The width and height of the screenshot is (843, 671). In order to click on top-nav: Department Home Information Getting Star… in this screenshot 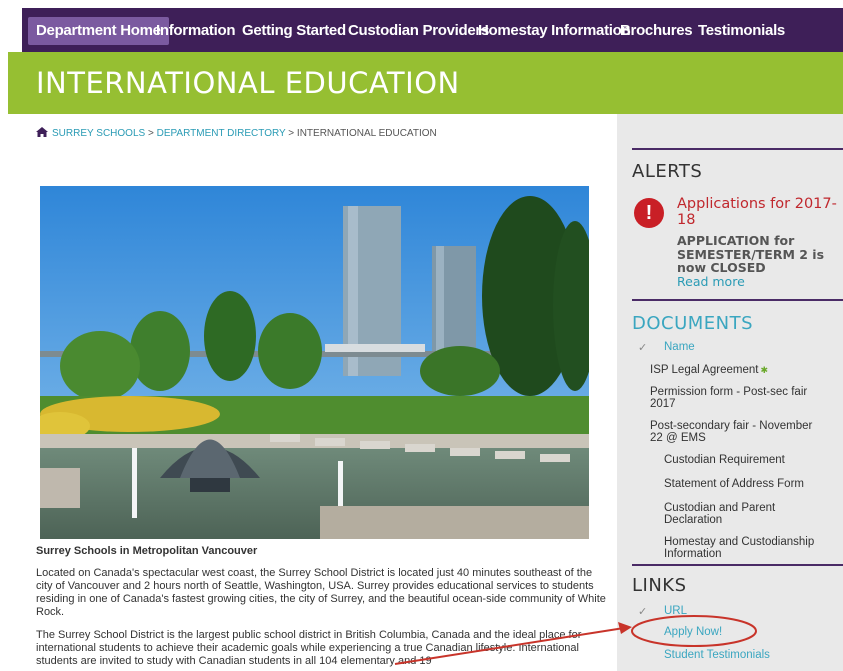, I will do `click(432, 30)`.